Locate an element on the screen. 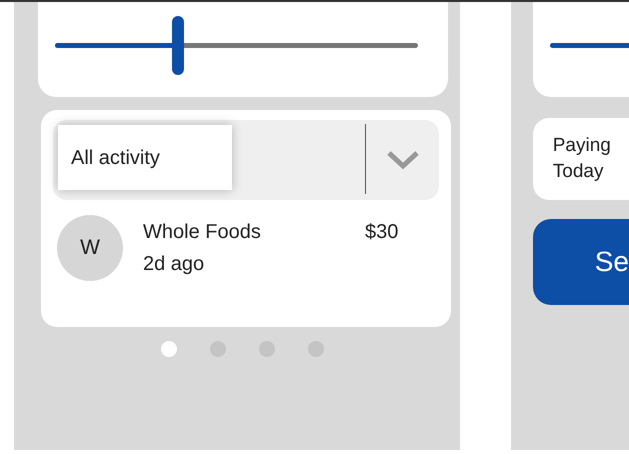  slider is located at coordinates (236, 45).